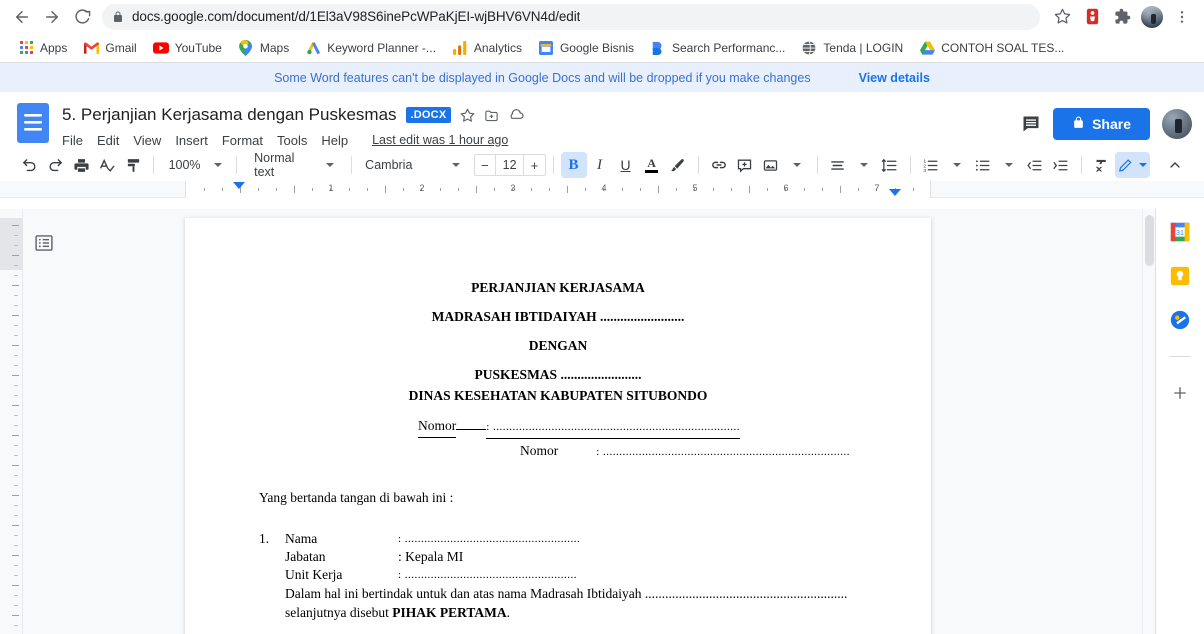 The width and height of the screenshot is (1204, 634). I want to click on insert-image-dropdown, so click(797, 165).